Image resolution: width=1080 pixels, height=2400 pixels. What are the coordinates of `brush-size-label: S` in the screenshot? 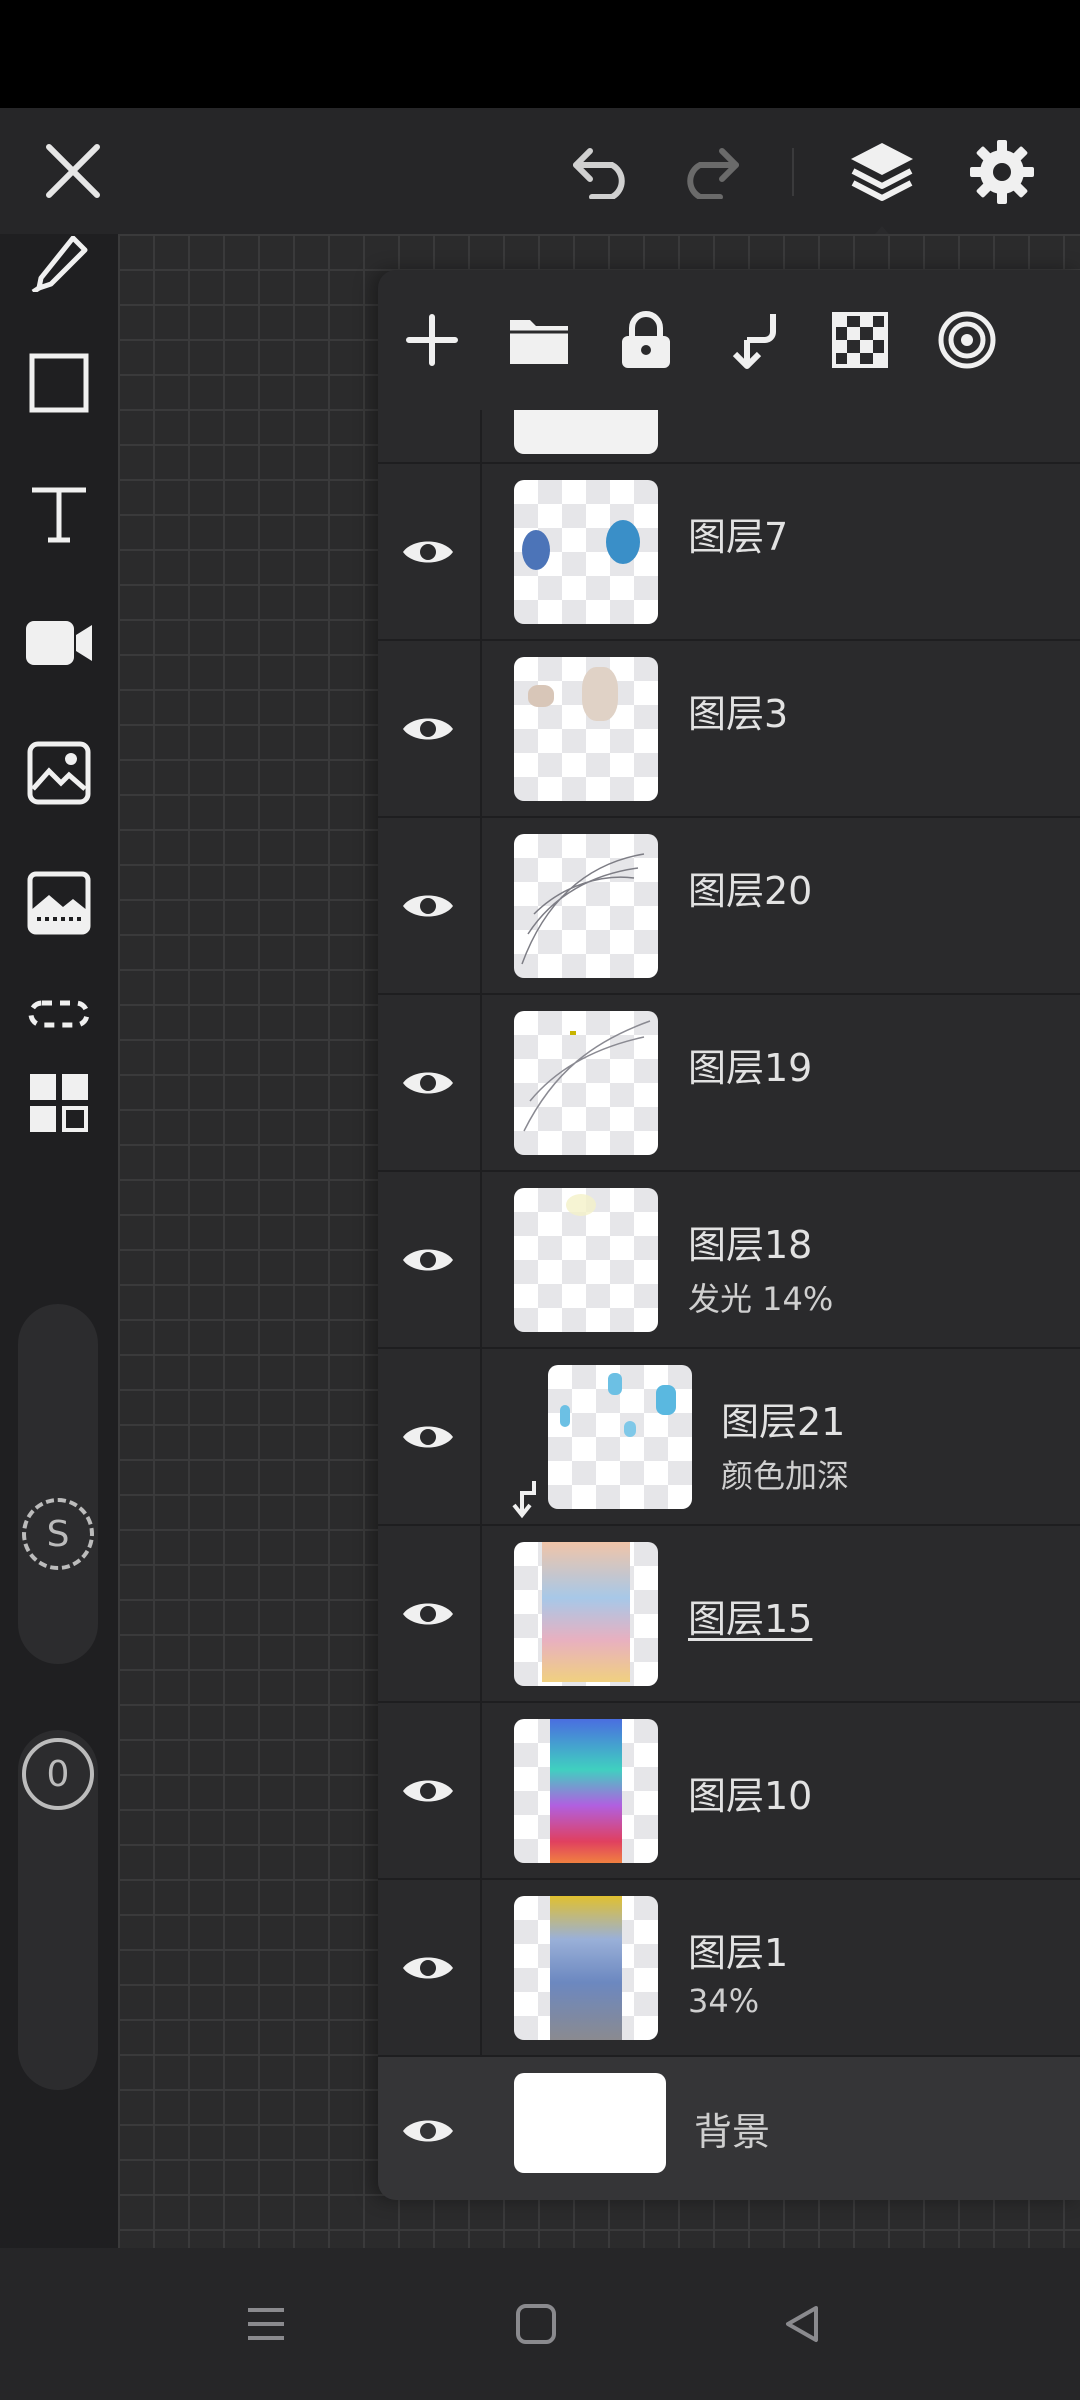 It's located at (58, 1534).